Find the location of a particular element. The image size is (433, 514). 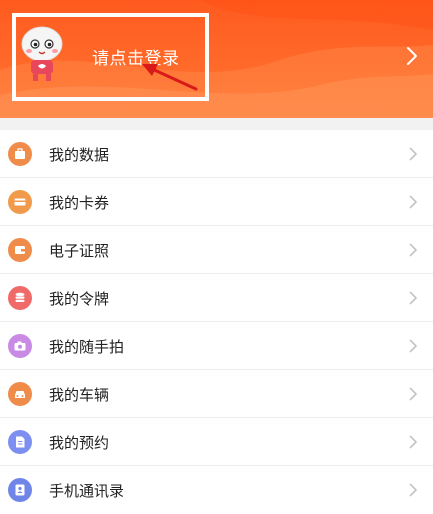

menu-item-label: 我的卡券 is located at coordinates (79, 203).